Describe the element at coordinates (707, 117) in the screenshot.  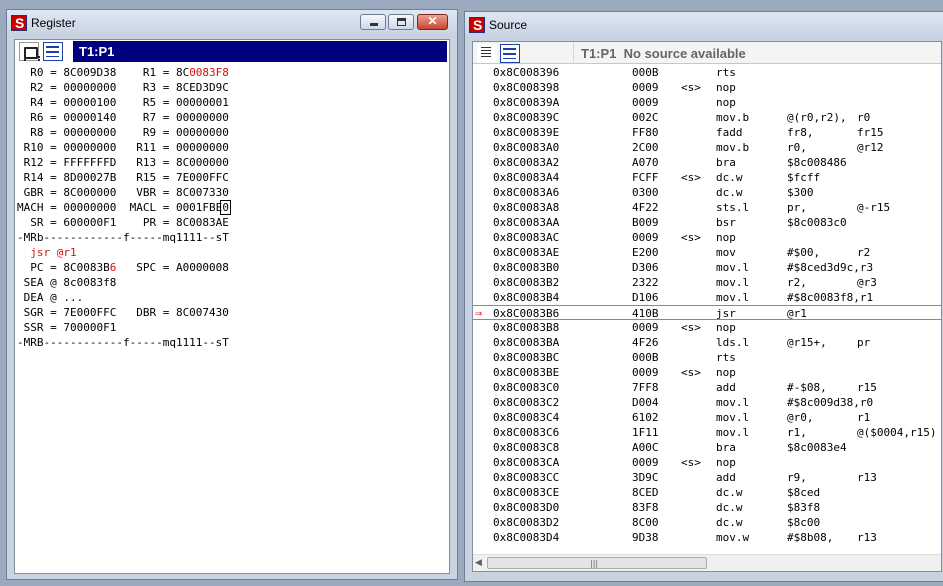
I see `disassembly-row: 0x8C00839C 002C mov.b @(r0,r2), r0` at that location.